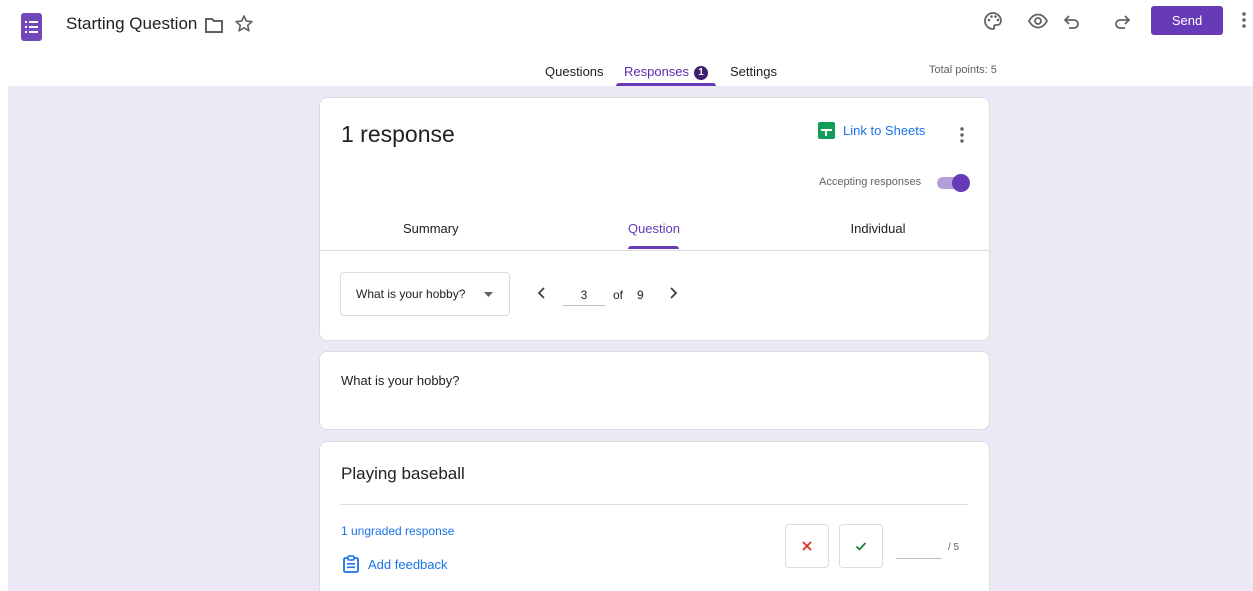  I want to click on tab-questions: Questions, so click(574, 71).